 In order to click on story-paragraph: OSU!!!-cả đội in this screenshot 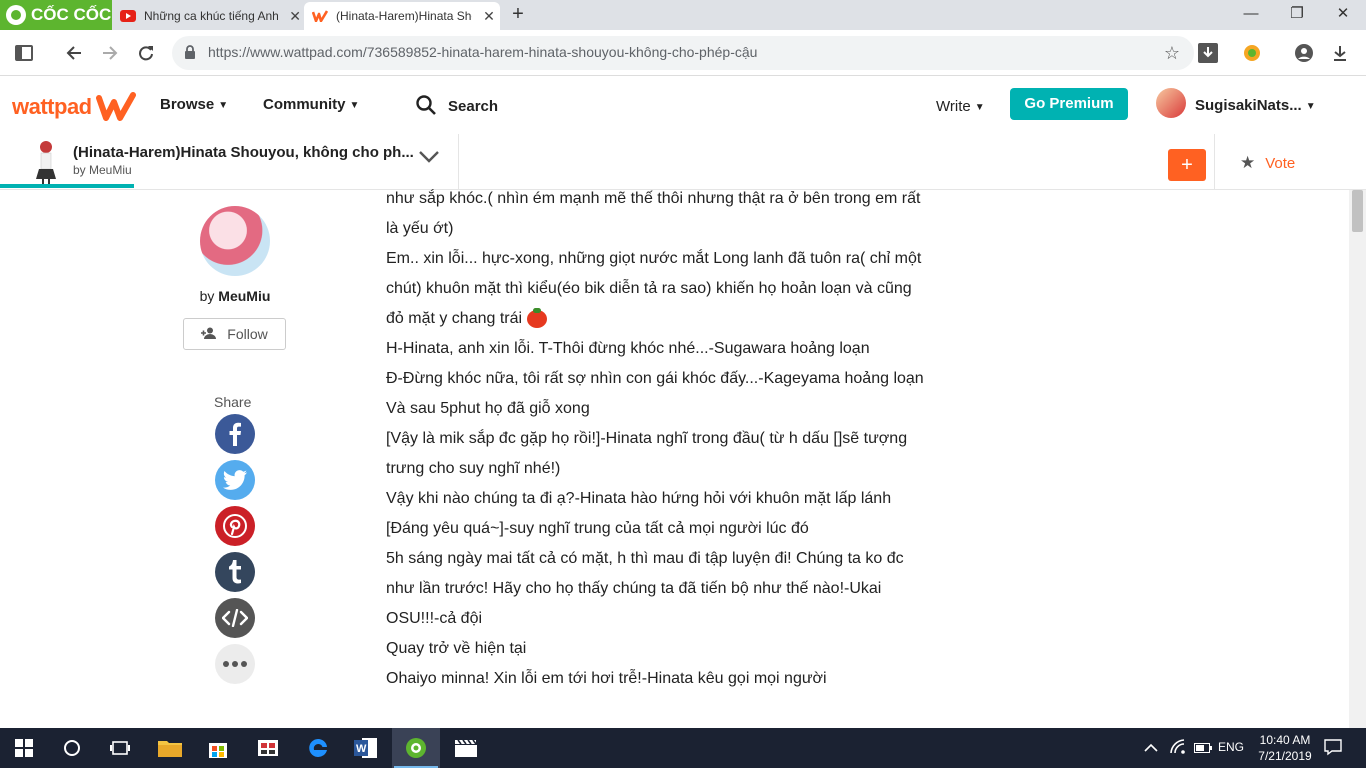, I will do `click(434, 618)`.